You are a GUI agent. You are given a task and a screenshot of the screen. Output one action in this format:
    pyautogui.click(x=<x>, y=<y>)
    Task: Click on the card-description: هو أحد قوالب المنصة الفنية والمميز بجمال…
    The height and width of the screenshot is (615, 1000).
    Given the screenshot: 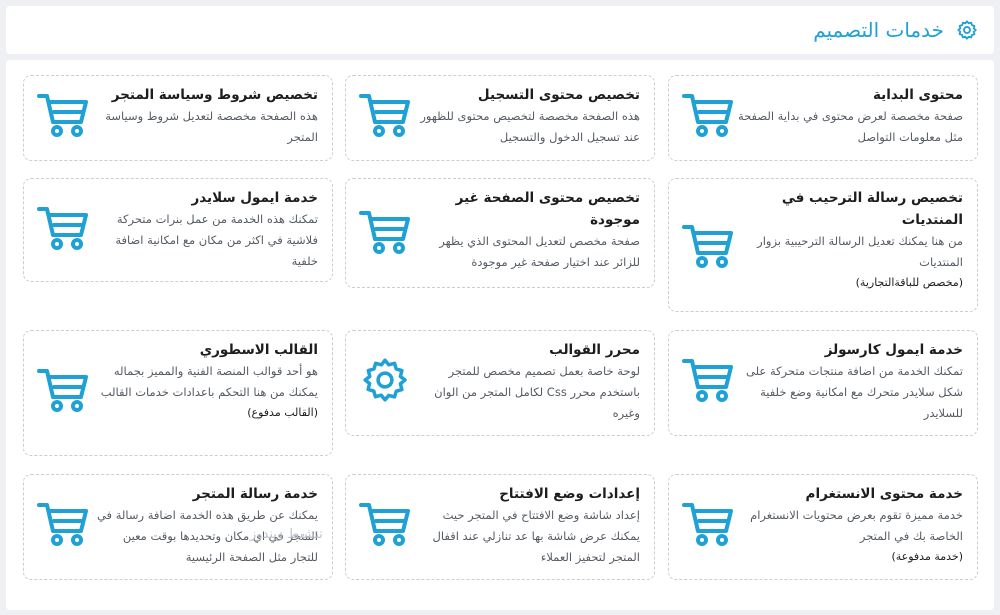 What is the action you would take?
    pyautogui.click(x=209, y=381)
    